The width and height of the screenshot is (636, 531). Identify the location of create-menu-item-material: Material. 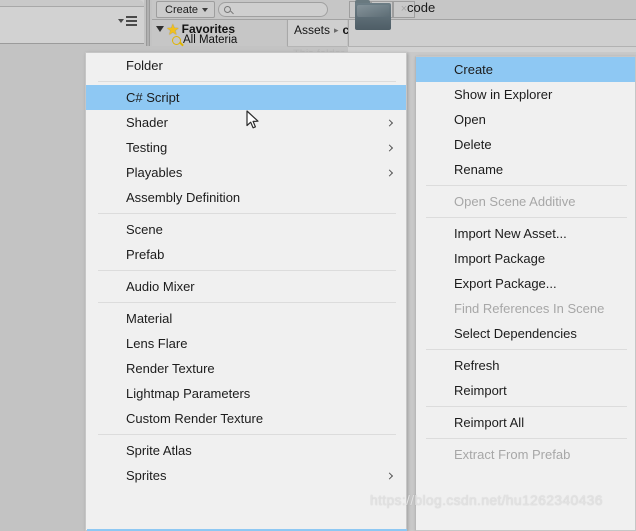
(246, 318).